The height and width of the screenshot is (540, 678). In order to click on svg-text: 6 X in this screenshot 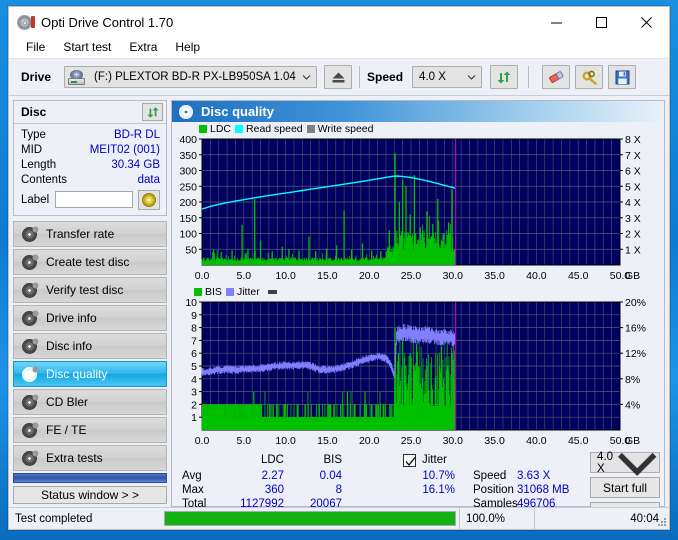, I will do `click(633, 172)`.